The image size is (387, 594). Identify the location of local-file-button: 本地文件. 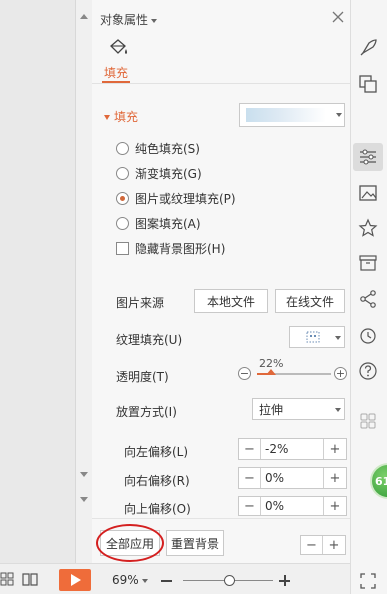
(231, 301).